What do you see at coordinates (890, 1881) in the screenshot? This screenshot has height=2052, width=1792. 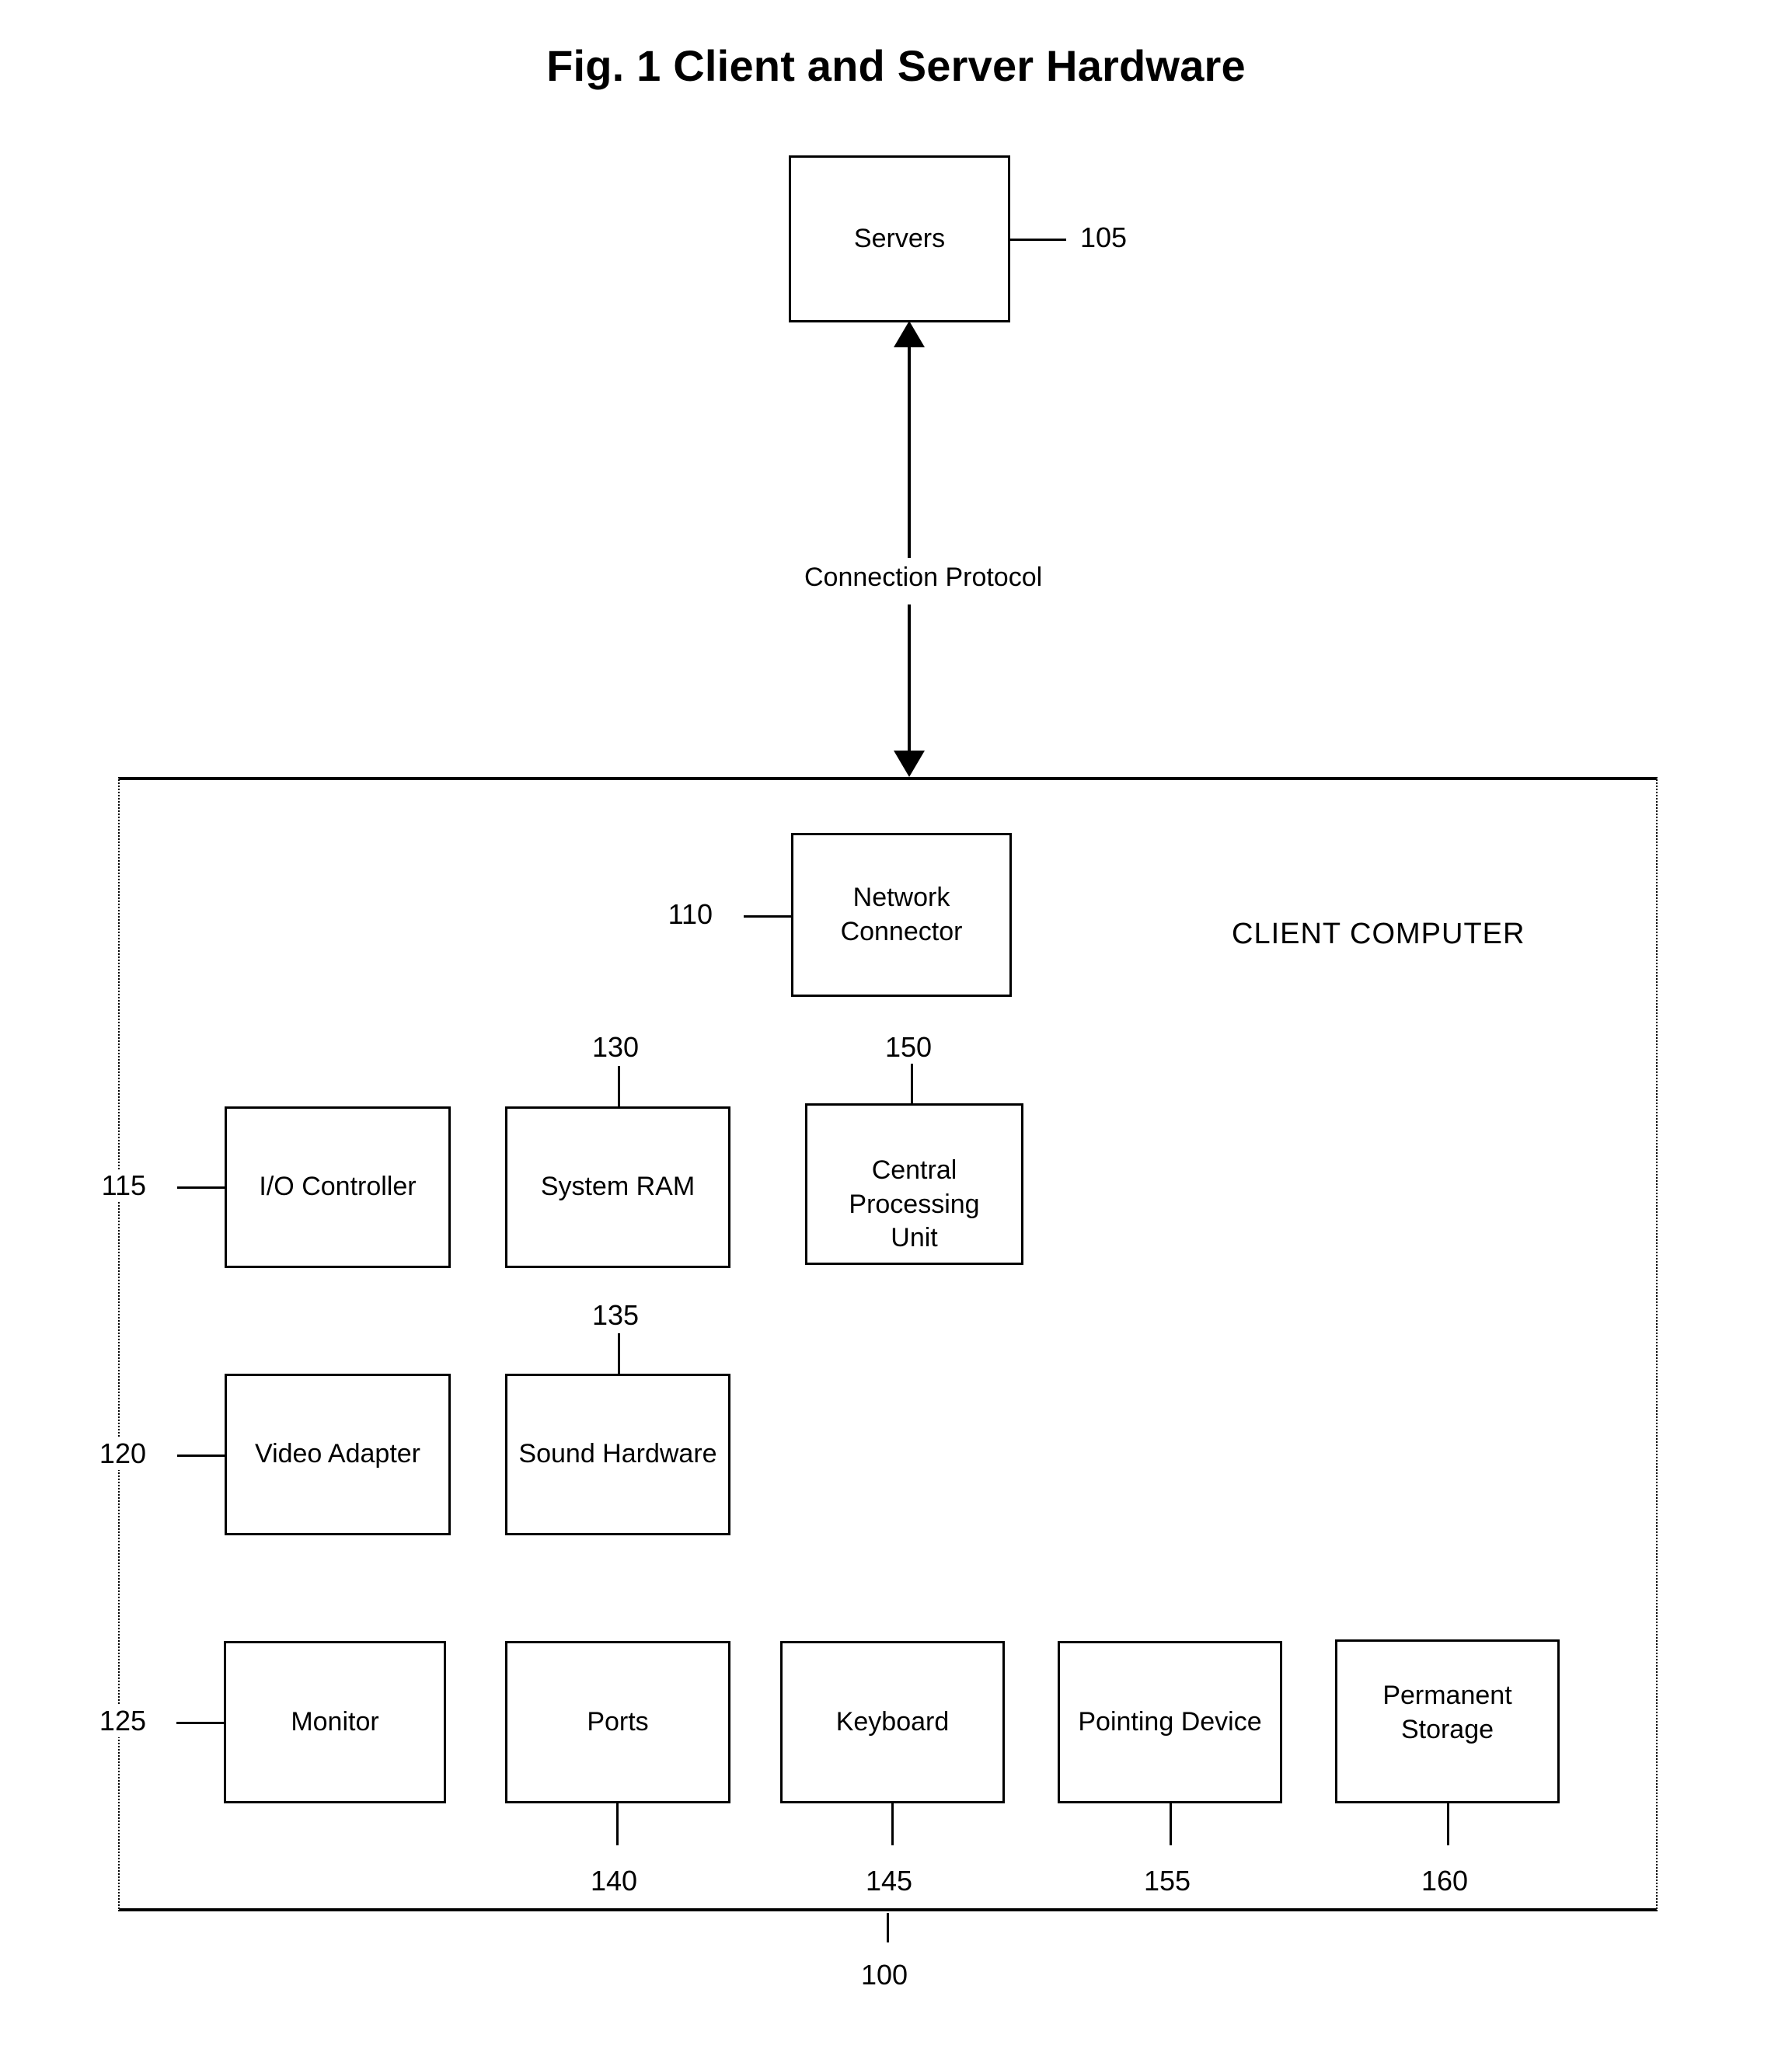 I see `ref-numeral-145: 145` at bounding box center [890, 1881].